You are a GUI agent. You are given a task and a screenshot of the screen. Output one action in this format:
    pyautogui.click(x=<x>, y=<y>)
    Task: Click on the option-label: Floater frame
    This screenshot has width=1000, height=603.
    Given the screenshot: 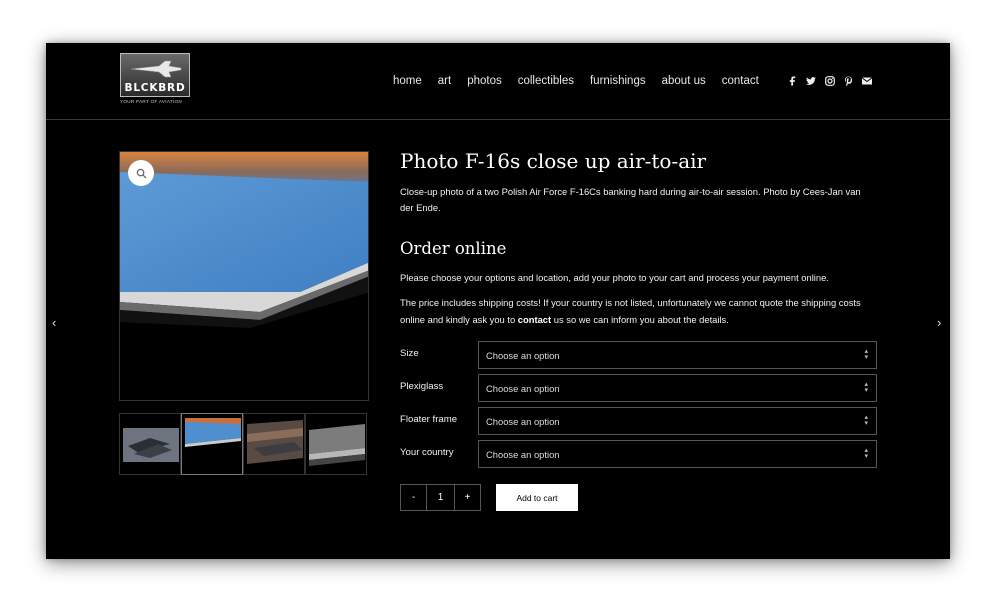 What is the action you would take?
    pyautogui.click(x=429, y=419)
    